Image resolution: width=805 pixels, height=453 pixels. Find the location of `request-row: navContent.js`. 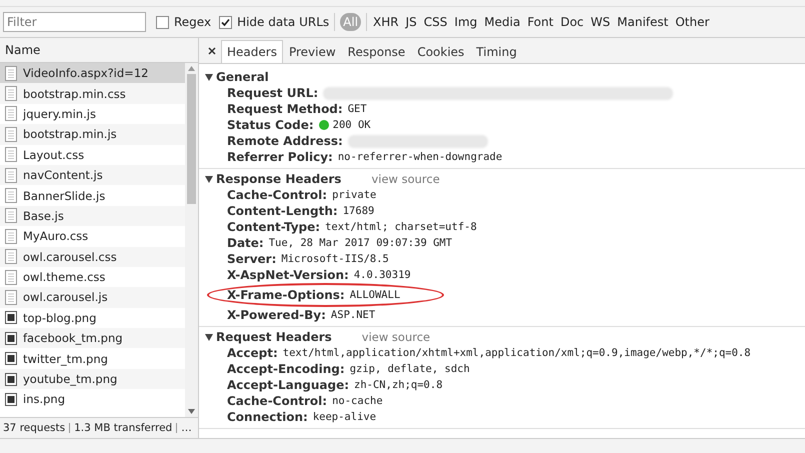

request-row: navContent.js is located at coordinates (92, 175).